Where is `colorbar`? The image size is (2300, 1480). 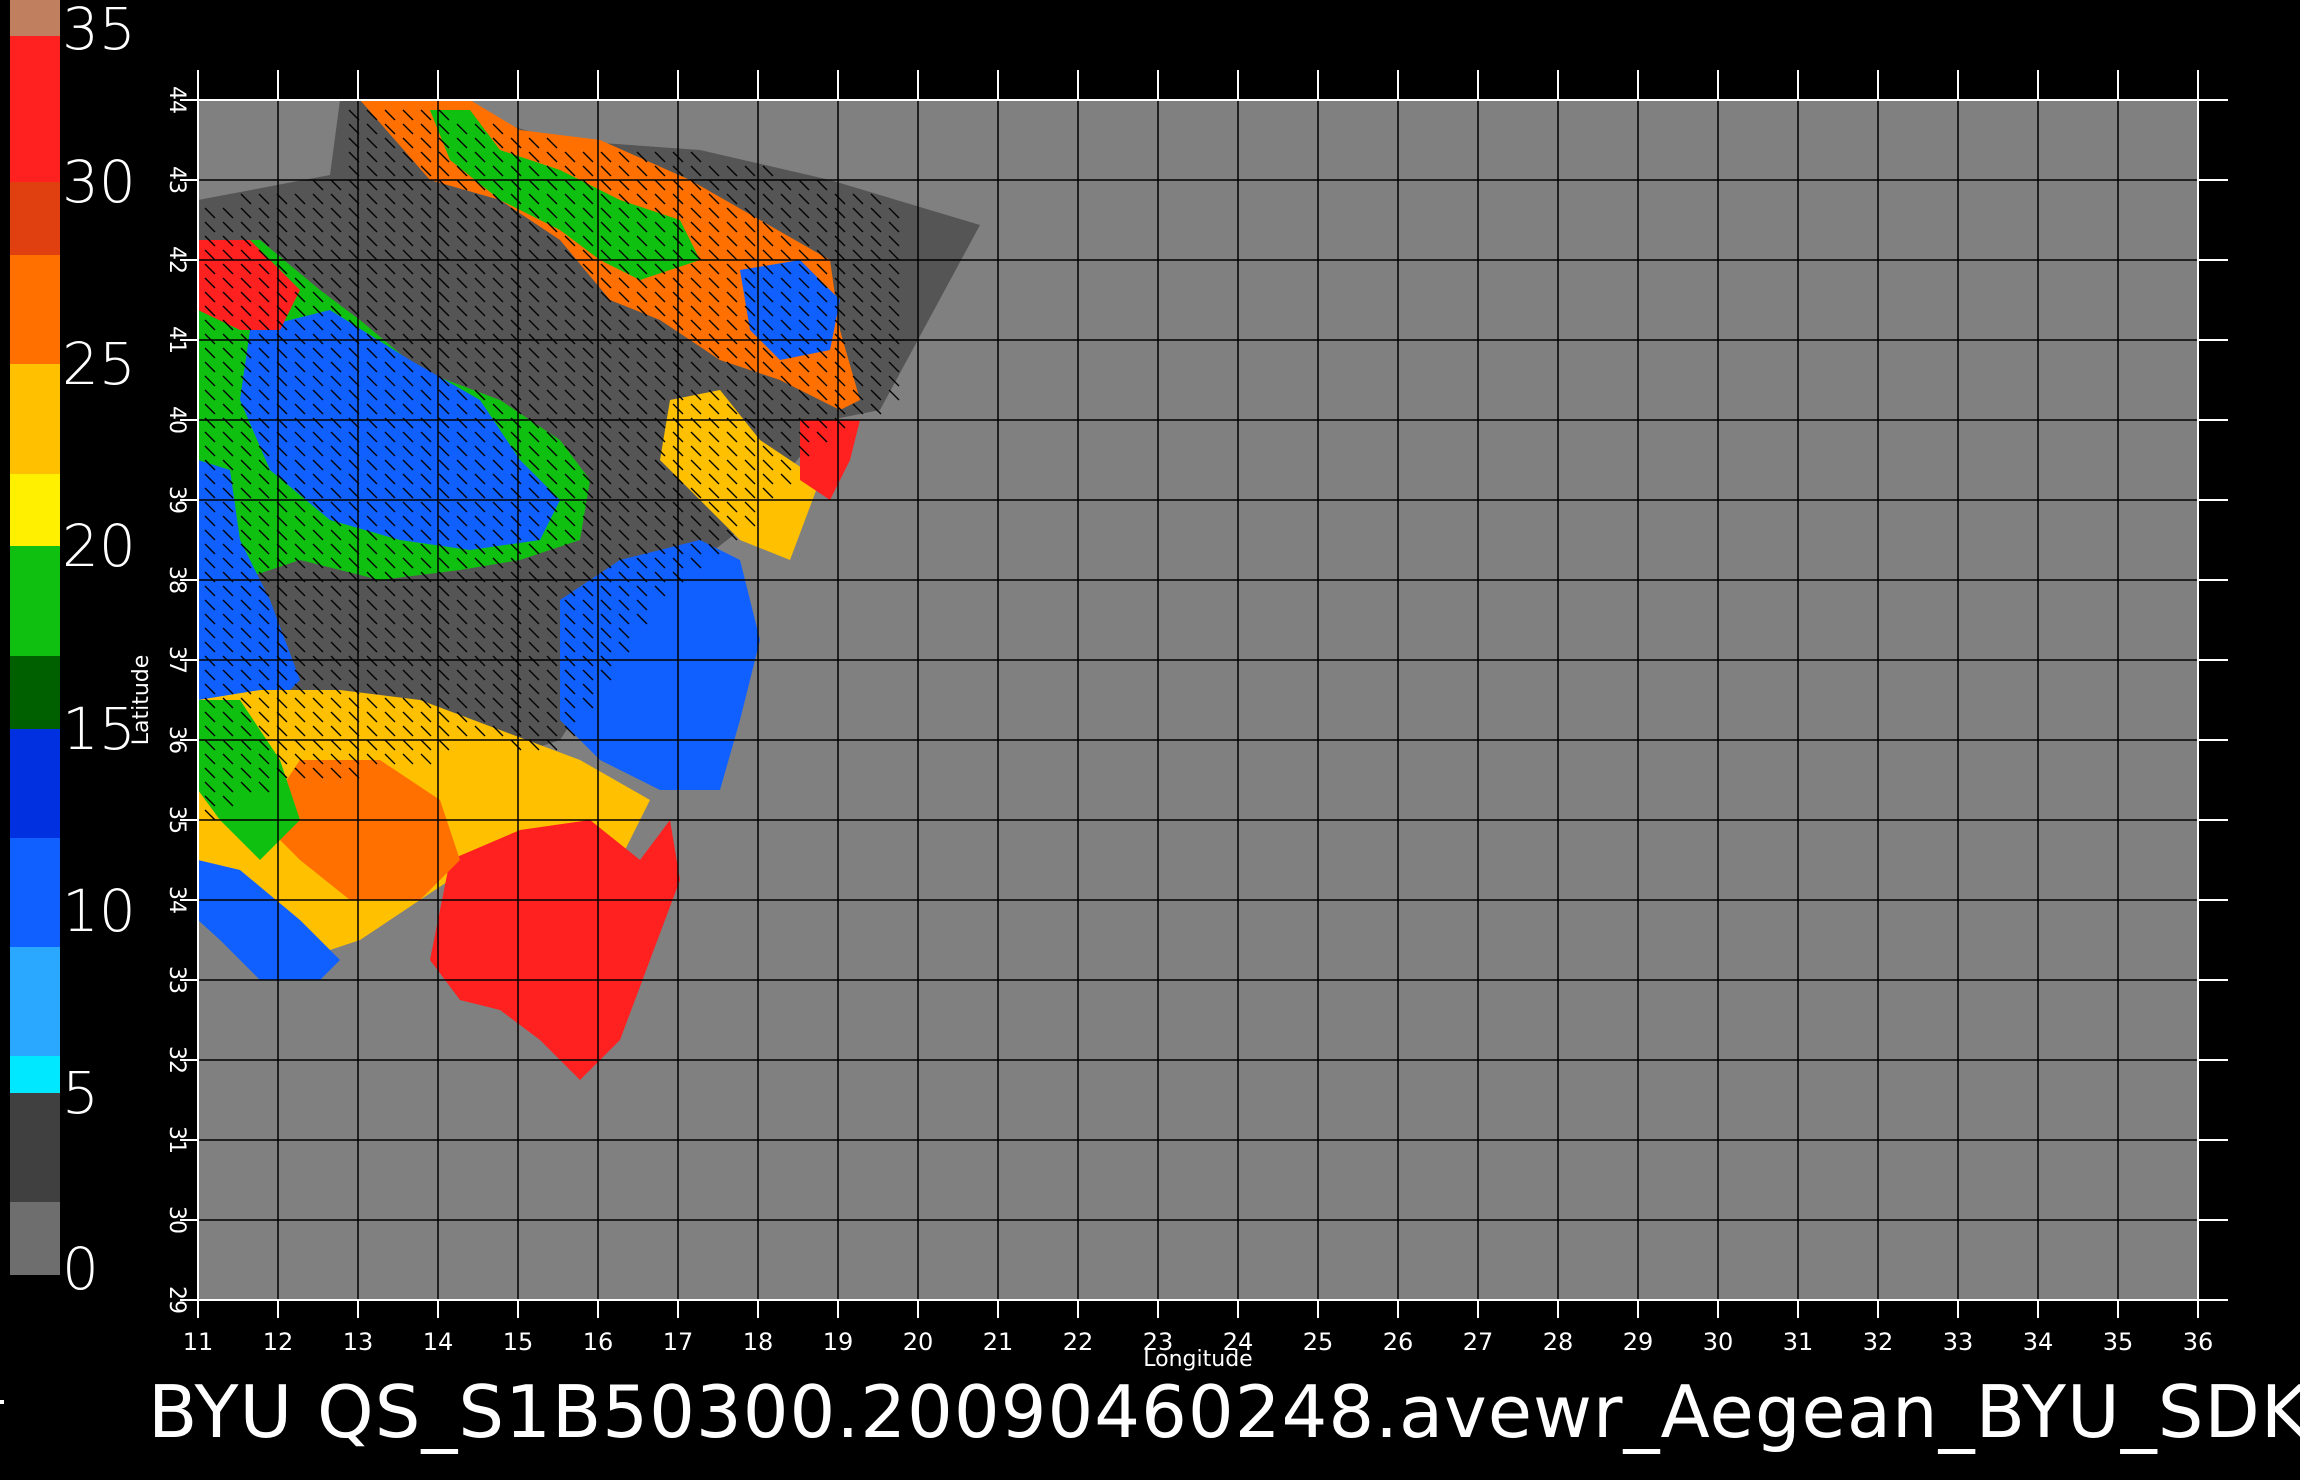 colorbar is located at coordinates (35, 637).